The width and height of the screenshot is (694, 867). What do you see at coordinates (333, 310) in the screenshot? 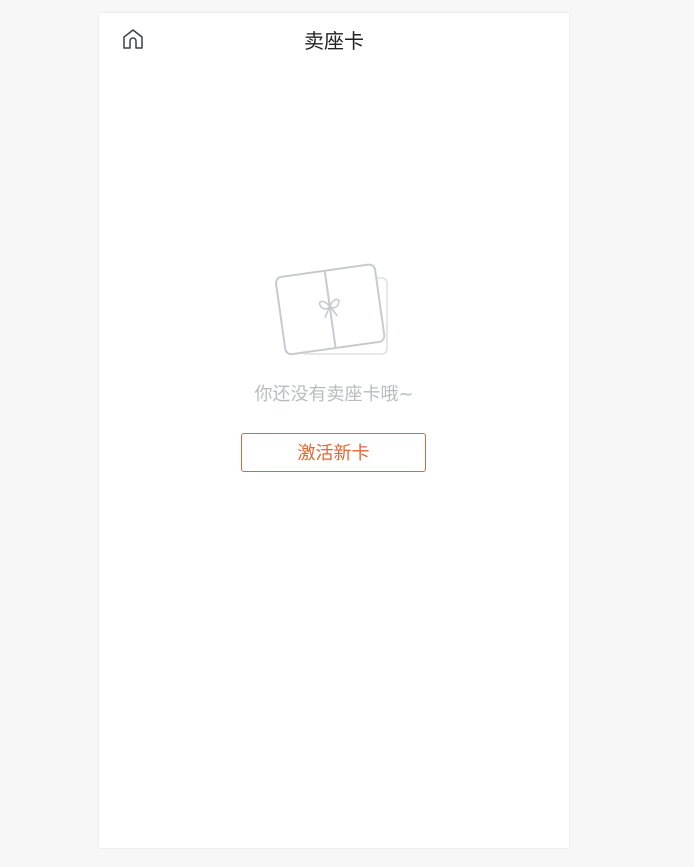
I see `gift-card-icon` at bounding box center [333, 310].